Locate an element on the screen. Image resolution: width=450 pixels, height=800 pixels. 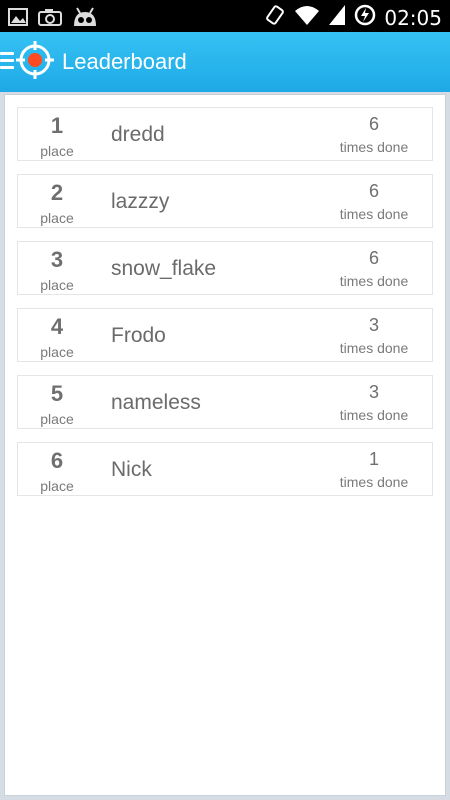
rank-number: 6 is located at coordinates (57, 460).